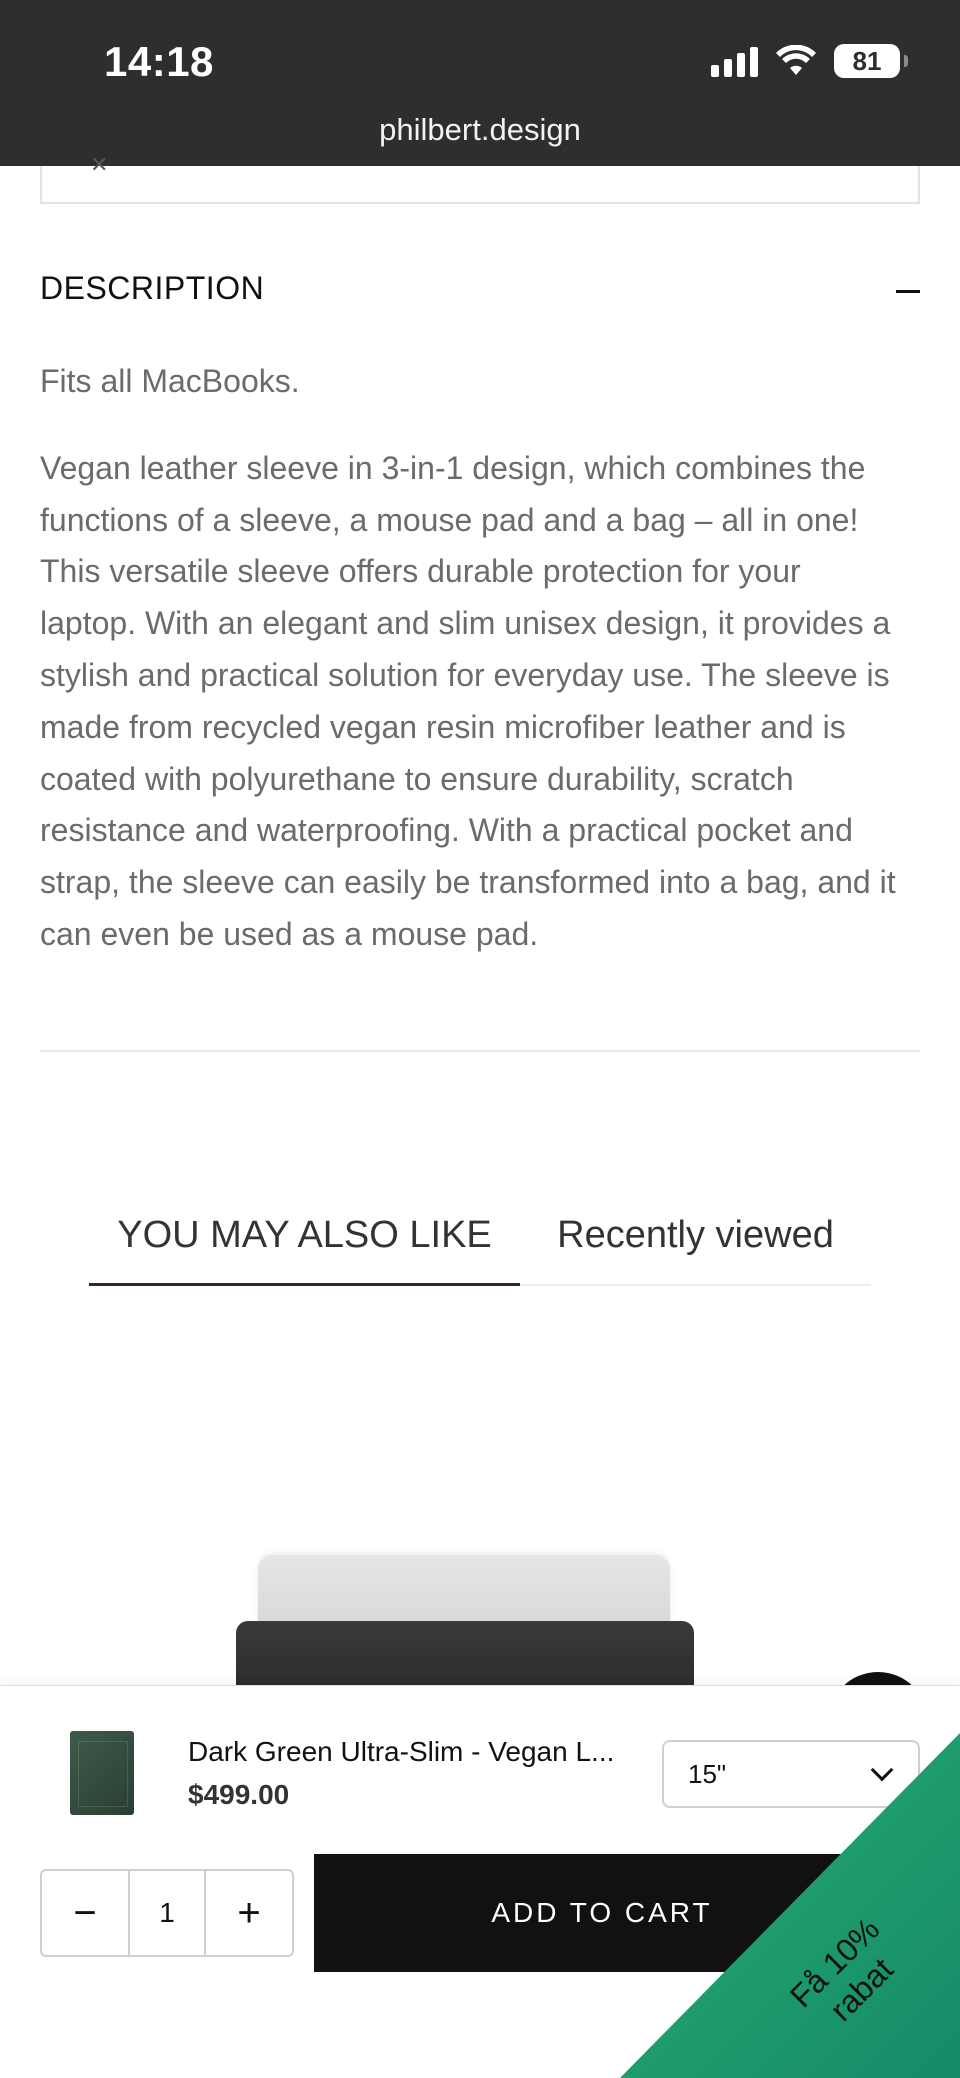 Image resolution: width=960 pixels, height=2078 pixels. I want to click on url-bar: philbert.design, so click(480, 130).